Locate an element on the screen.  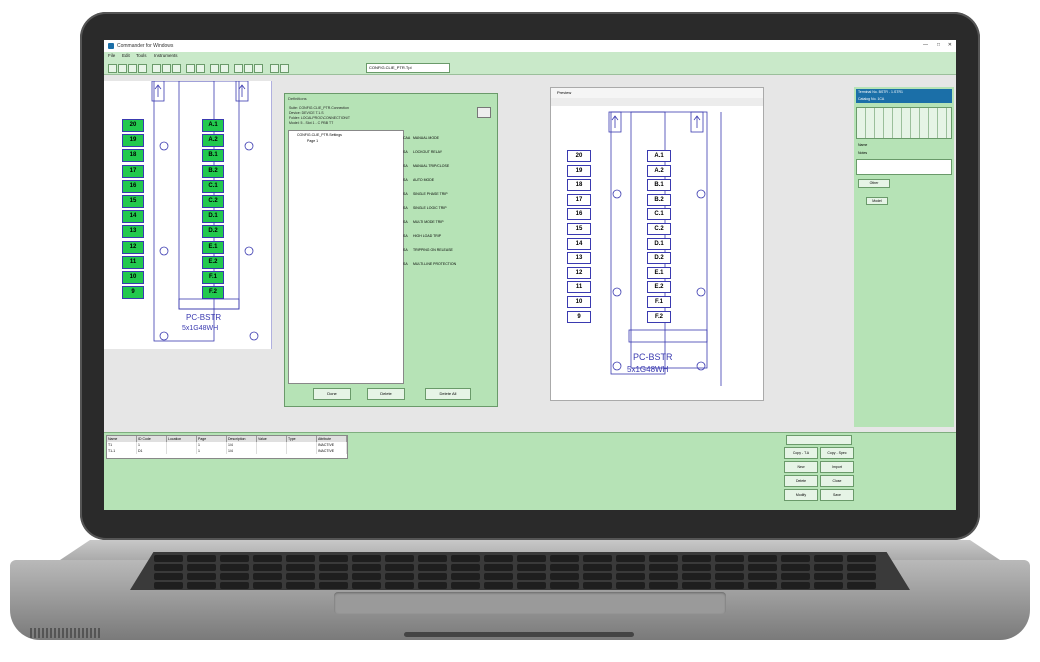
open-icon is located at coordinates (122, 68).